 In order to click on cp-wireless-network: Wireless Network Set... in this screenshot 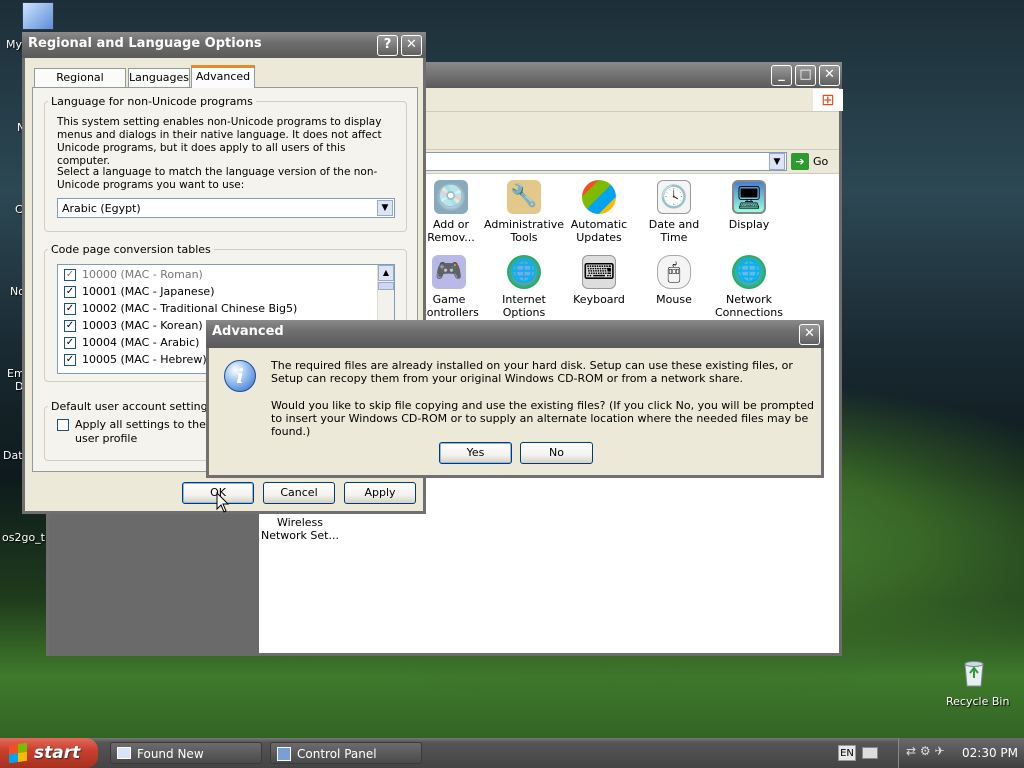, I will do `click(300, 529)`.